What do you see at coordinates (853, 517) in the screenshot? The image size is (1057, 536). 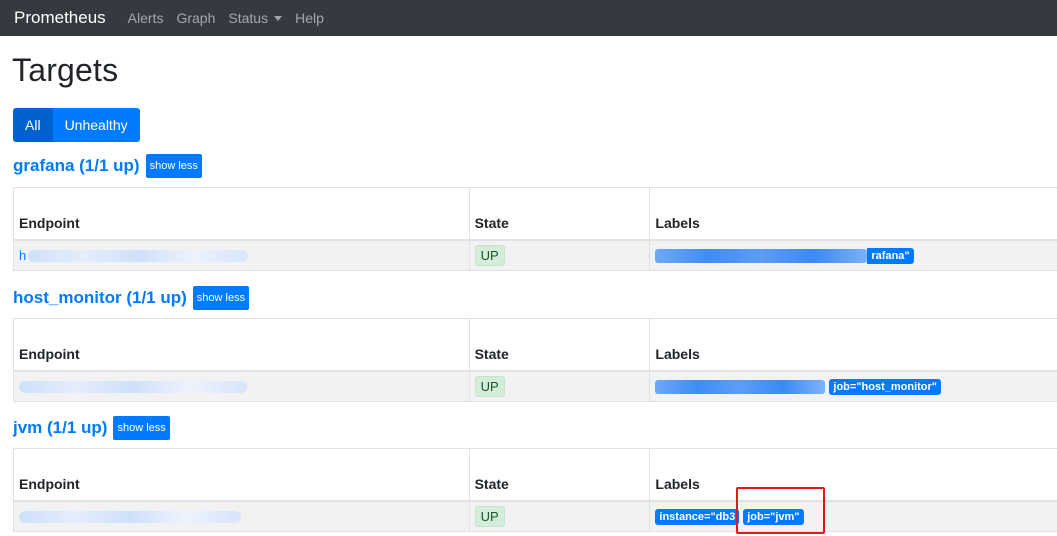 I see `labels-cell: instance="db3 job="jvm"` at bounding box center [853, 517].